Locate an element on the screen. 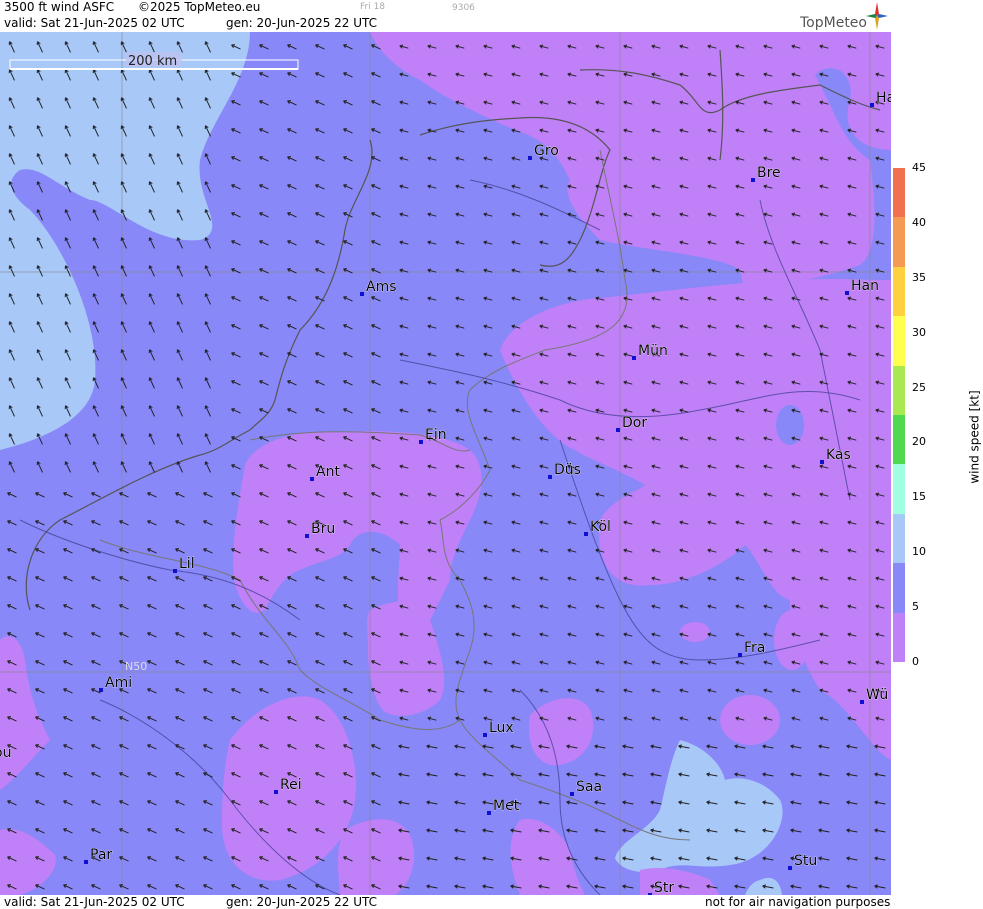 This screenshot has height=909, width=983. compass-logo-icon is located at coordinates (877, 16).